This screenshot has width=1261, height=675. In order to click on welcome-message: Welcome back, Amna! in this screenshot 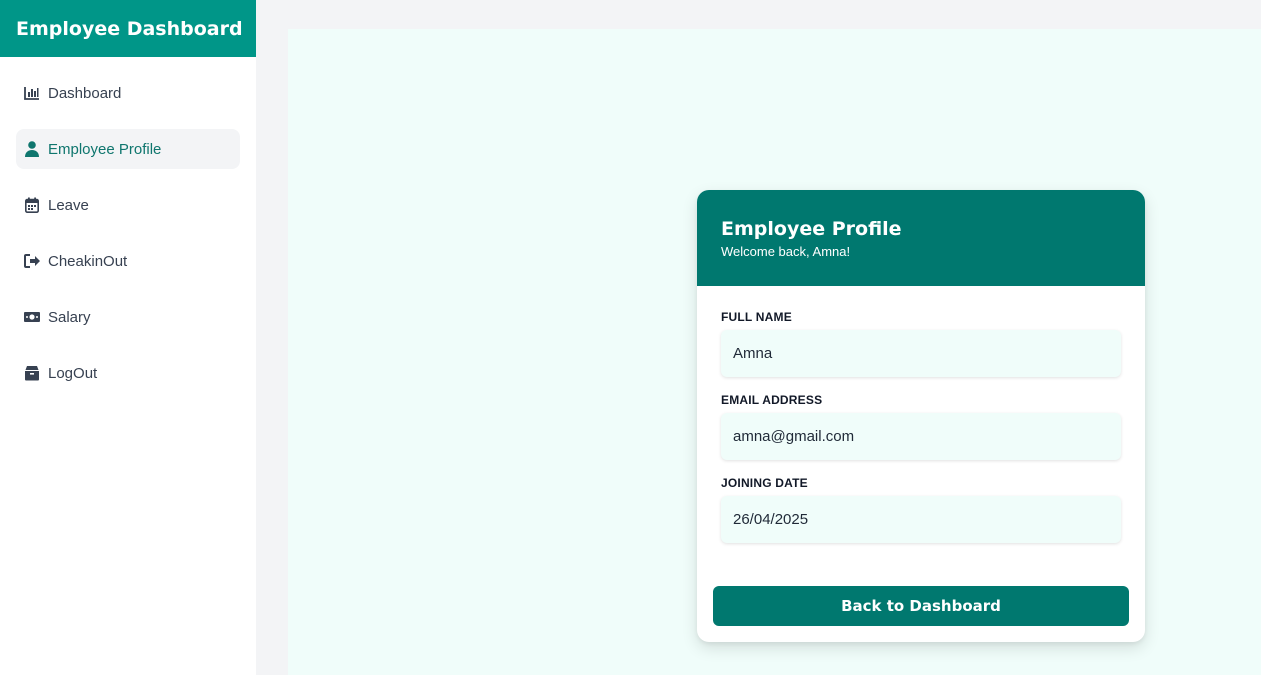, I will do `click(786, 251)`.